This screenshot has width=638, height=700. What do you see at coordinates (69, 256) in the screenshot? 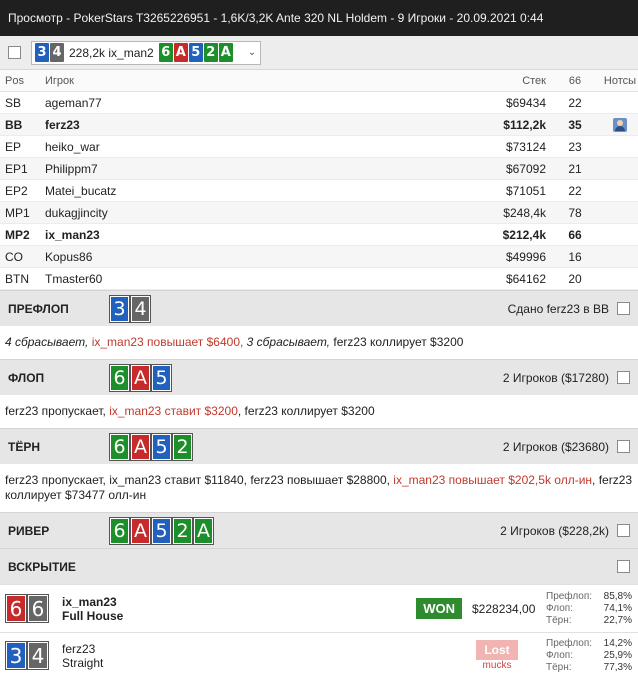
I see `player-name: Kopus86` at bounding box center [69, 256].